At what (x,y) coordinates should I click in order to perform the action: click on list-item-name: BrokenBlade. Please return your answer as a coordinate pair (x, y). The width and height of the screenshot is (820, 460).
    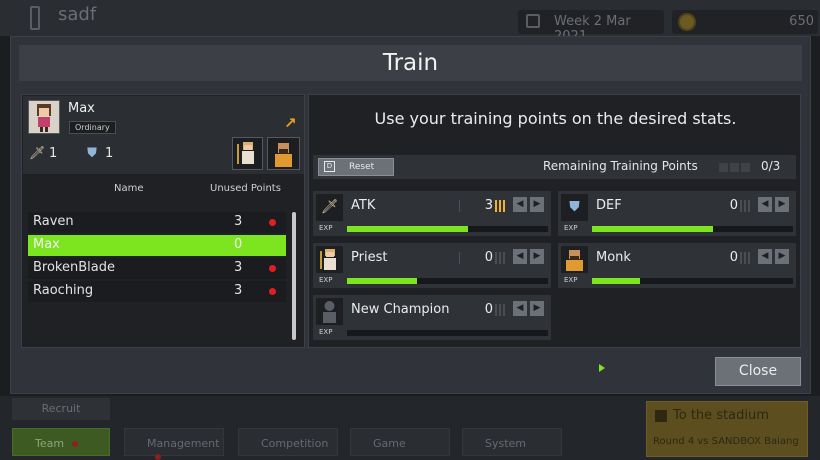
    Looking at the image, I should click on (74, 267).